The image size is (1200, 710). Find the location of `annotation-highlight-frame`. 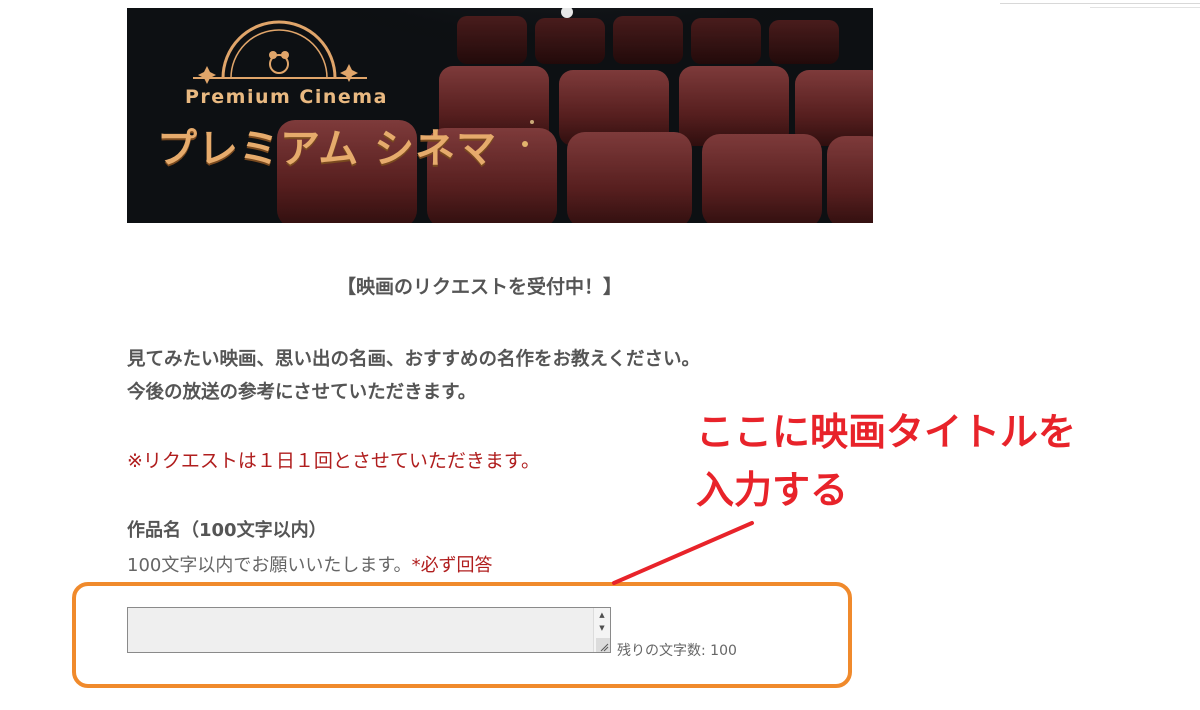

annotation-highlight-frame is located at coordinates (462, 635).